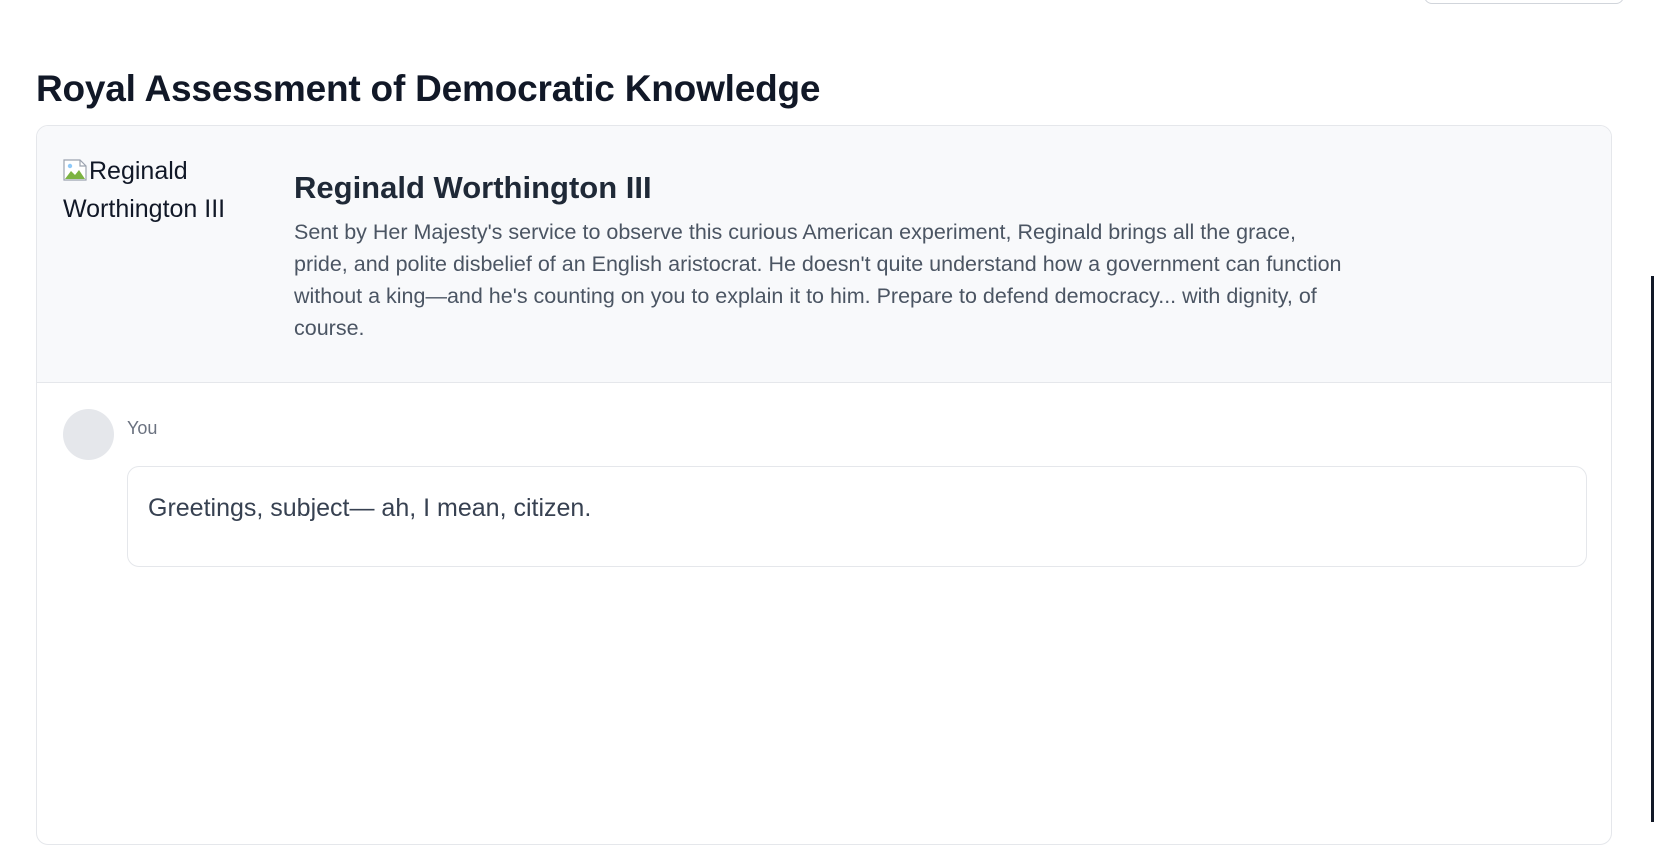  What do you see at coordinates (857, 516) in the screenshot?
I see `message-bubble: Greetings, subject— ah, I mean, citizen.` at bounding box center [857, 516].